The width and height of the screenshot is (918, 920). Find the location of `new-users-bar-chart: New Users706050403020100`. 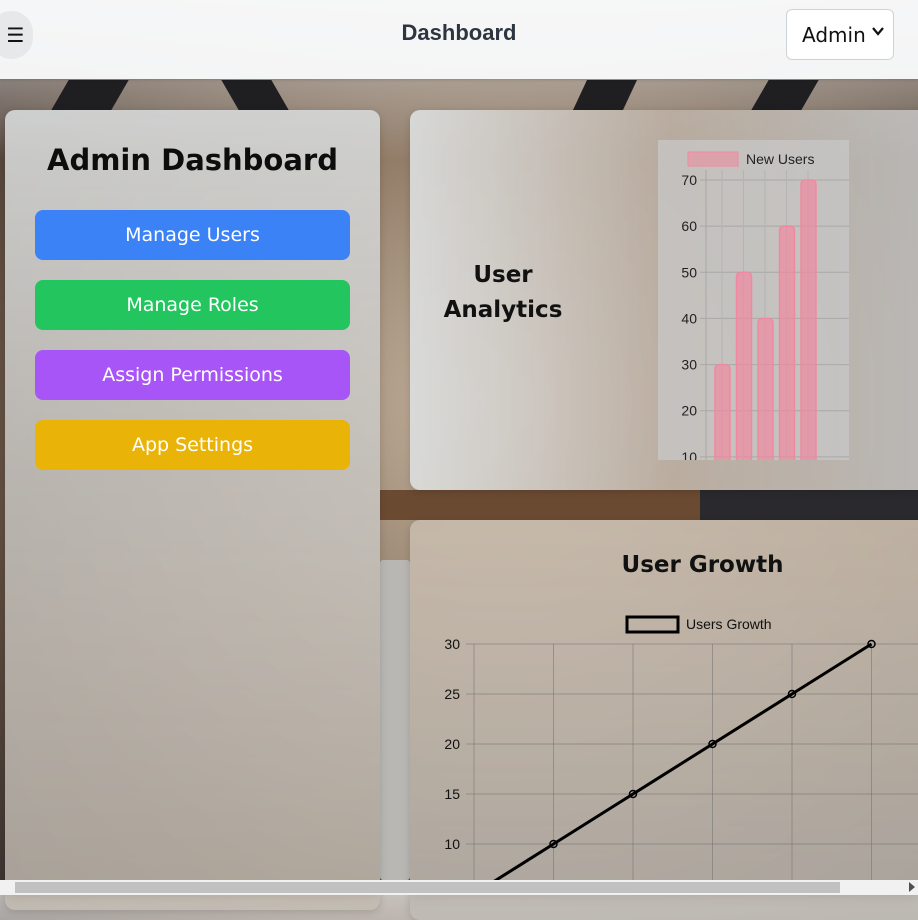

new-users-bar-chart: New Users706050403020100 is located at coordinates (765, 305).